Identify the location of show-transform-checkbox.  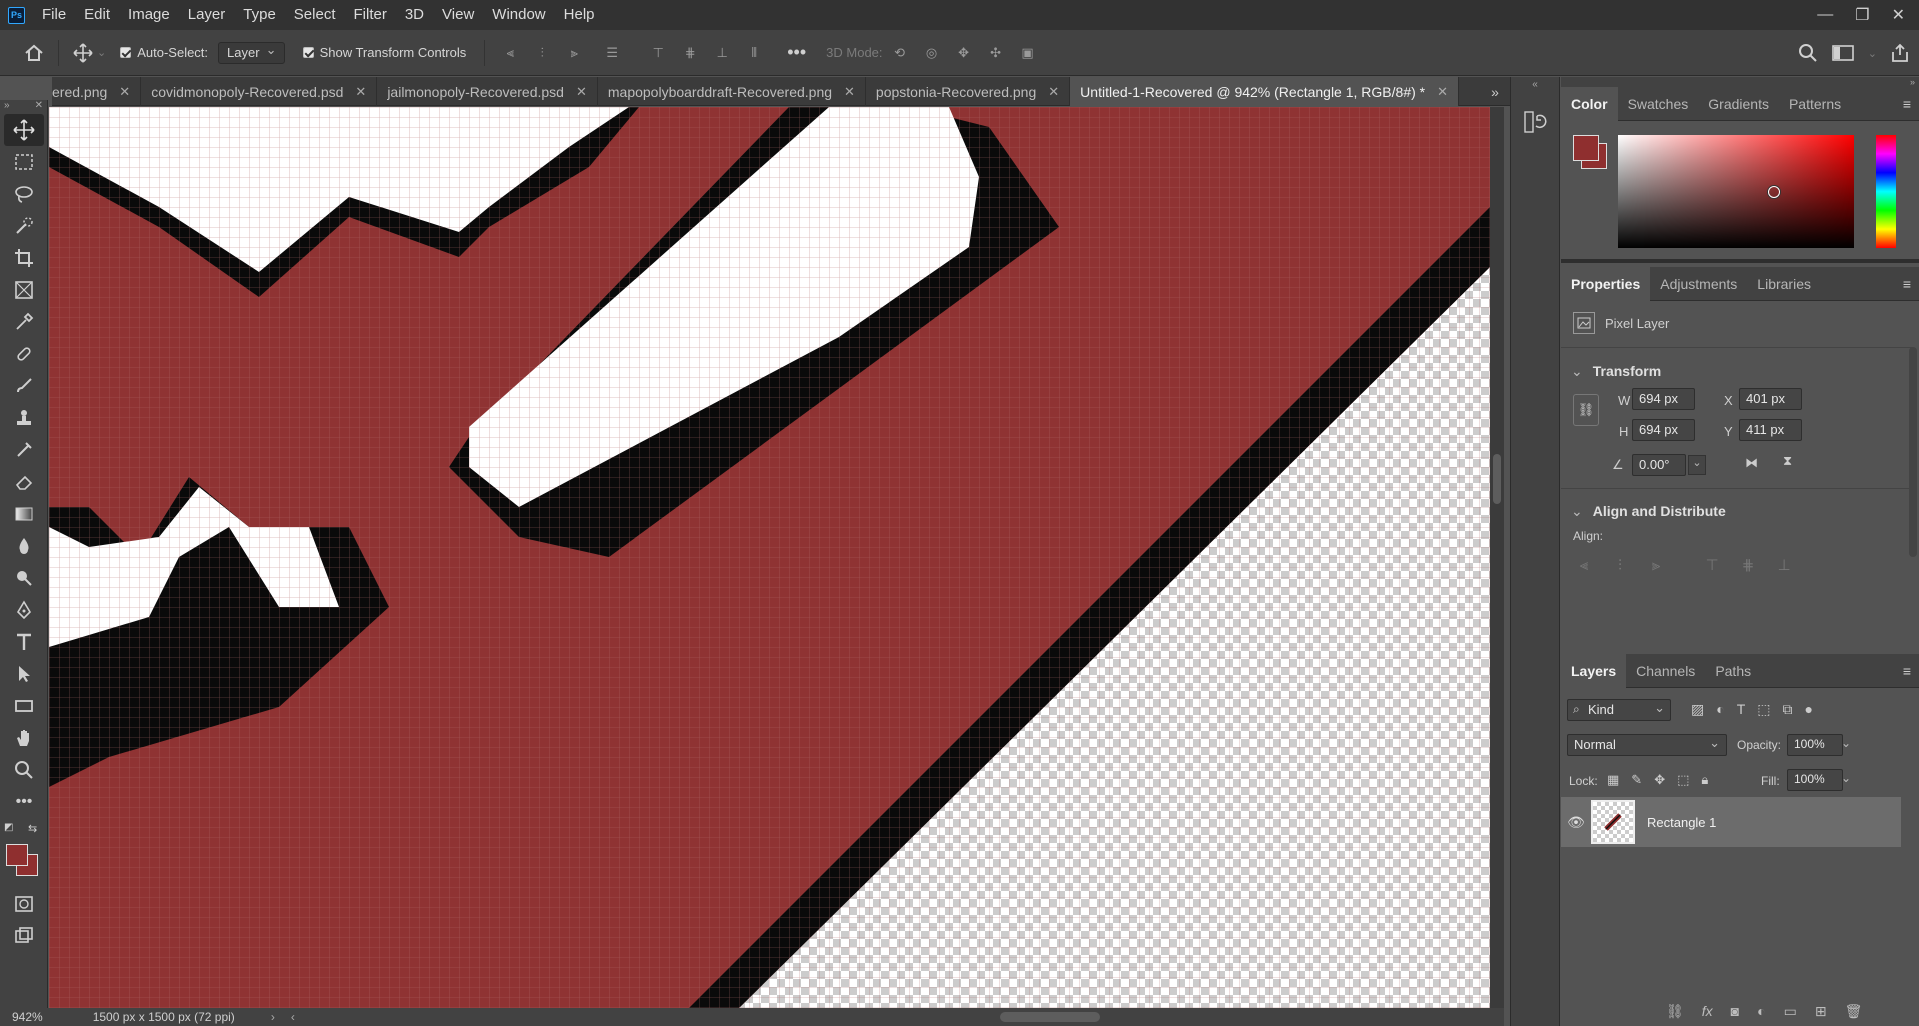
(308, 52).